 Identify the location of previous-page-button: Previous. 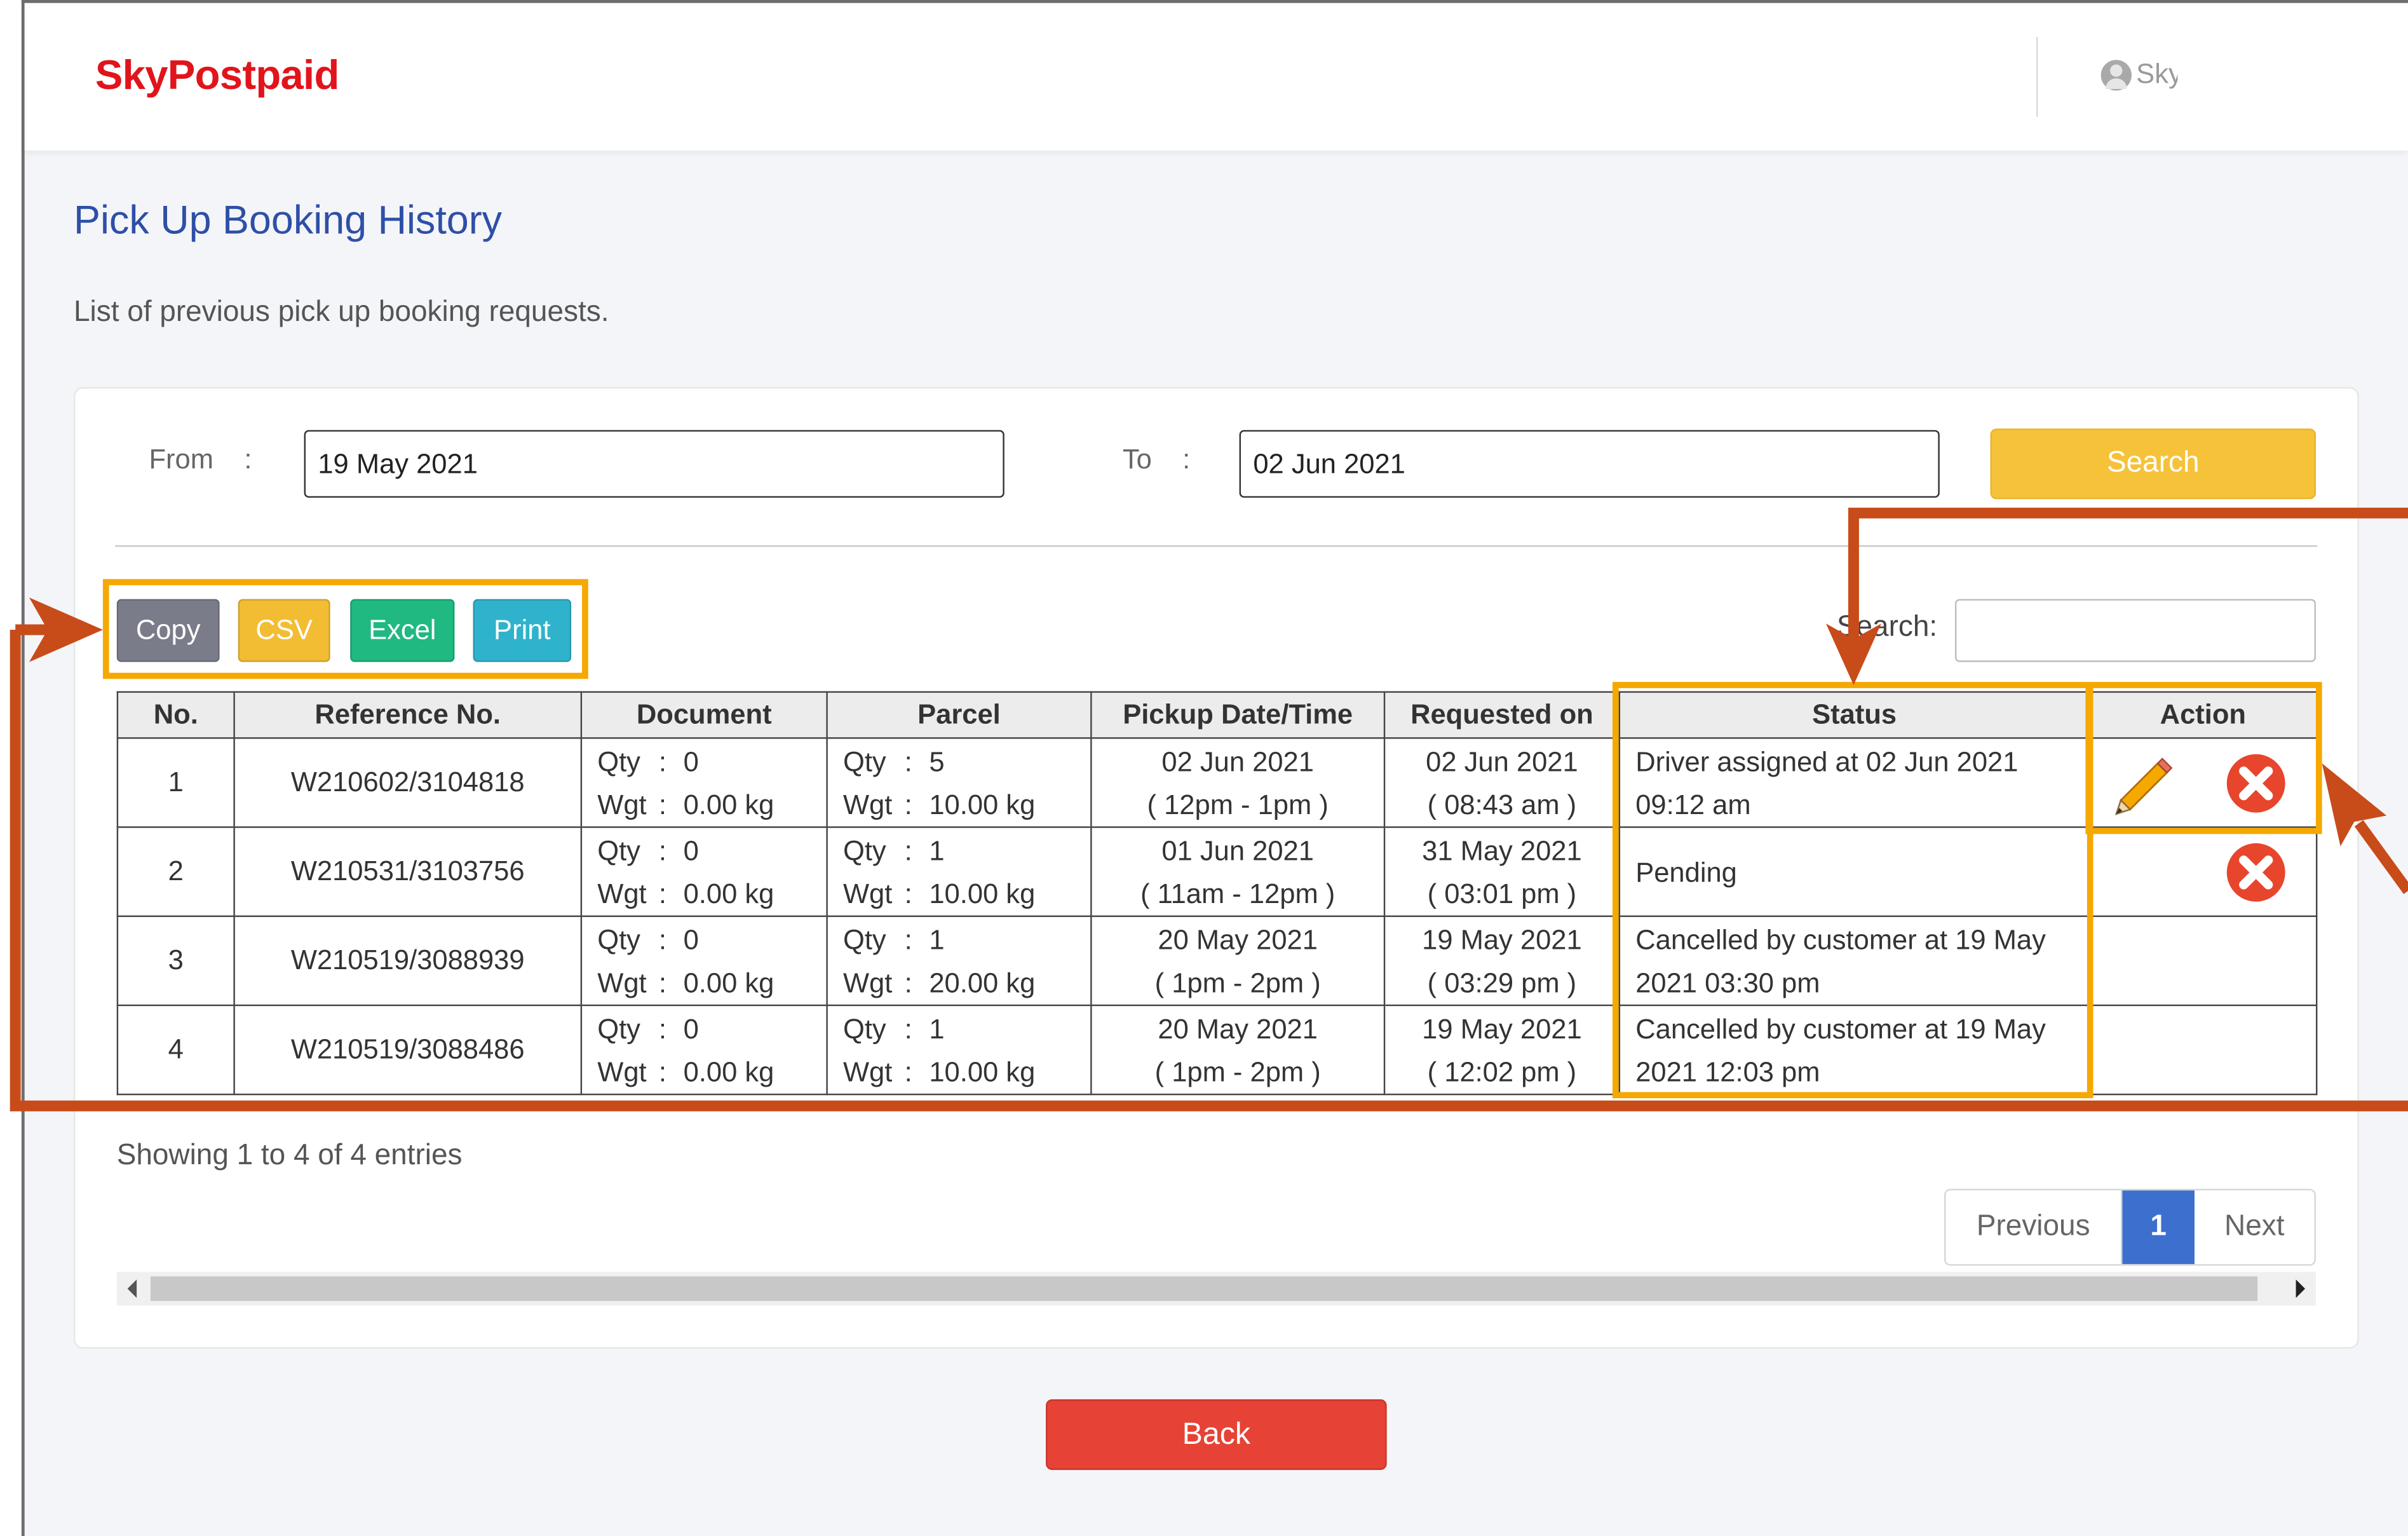
(2034, 1227).